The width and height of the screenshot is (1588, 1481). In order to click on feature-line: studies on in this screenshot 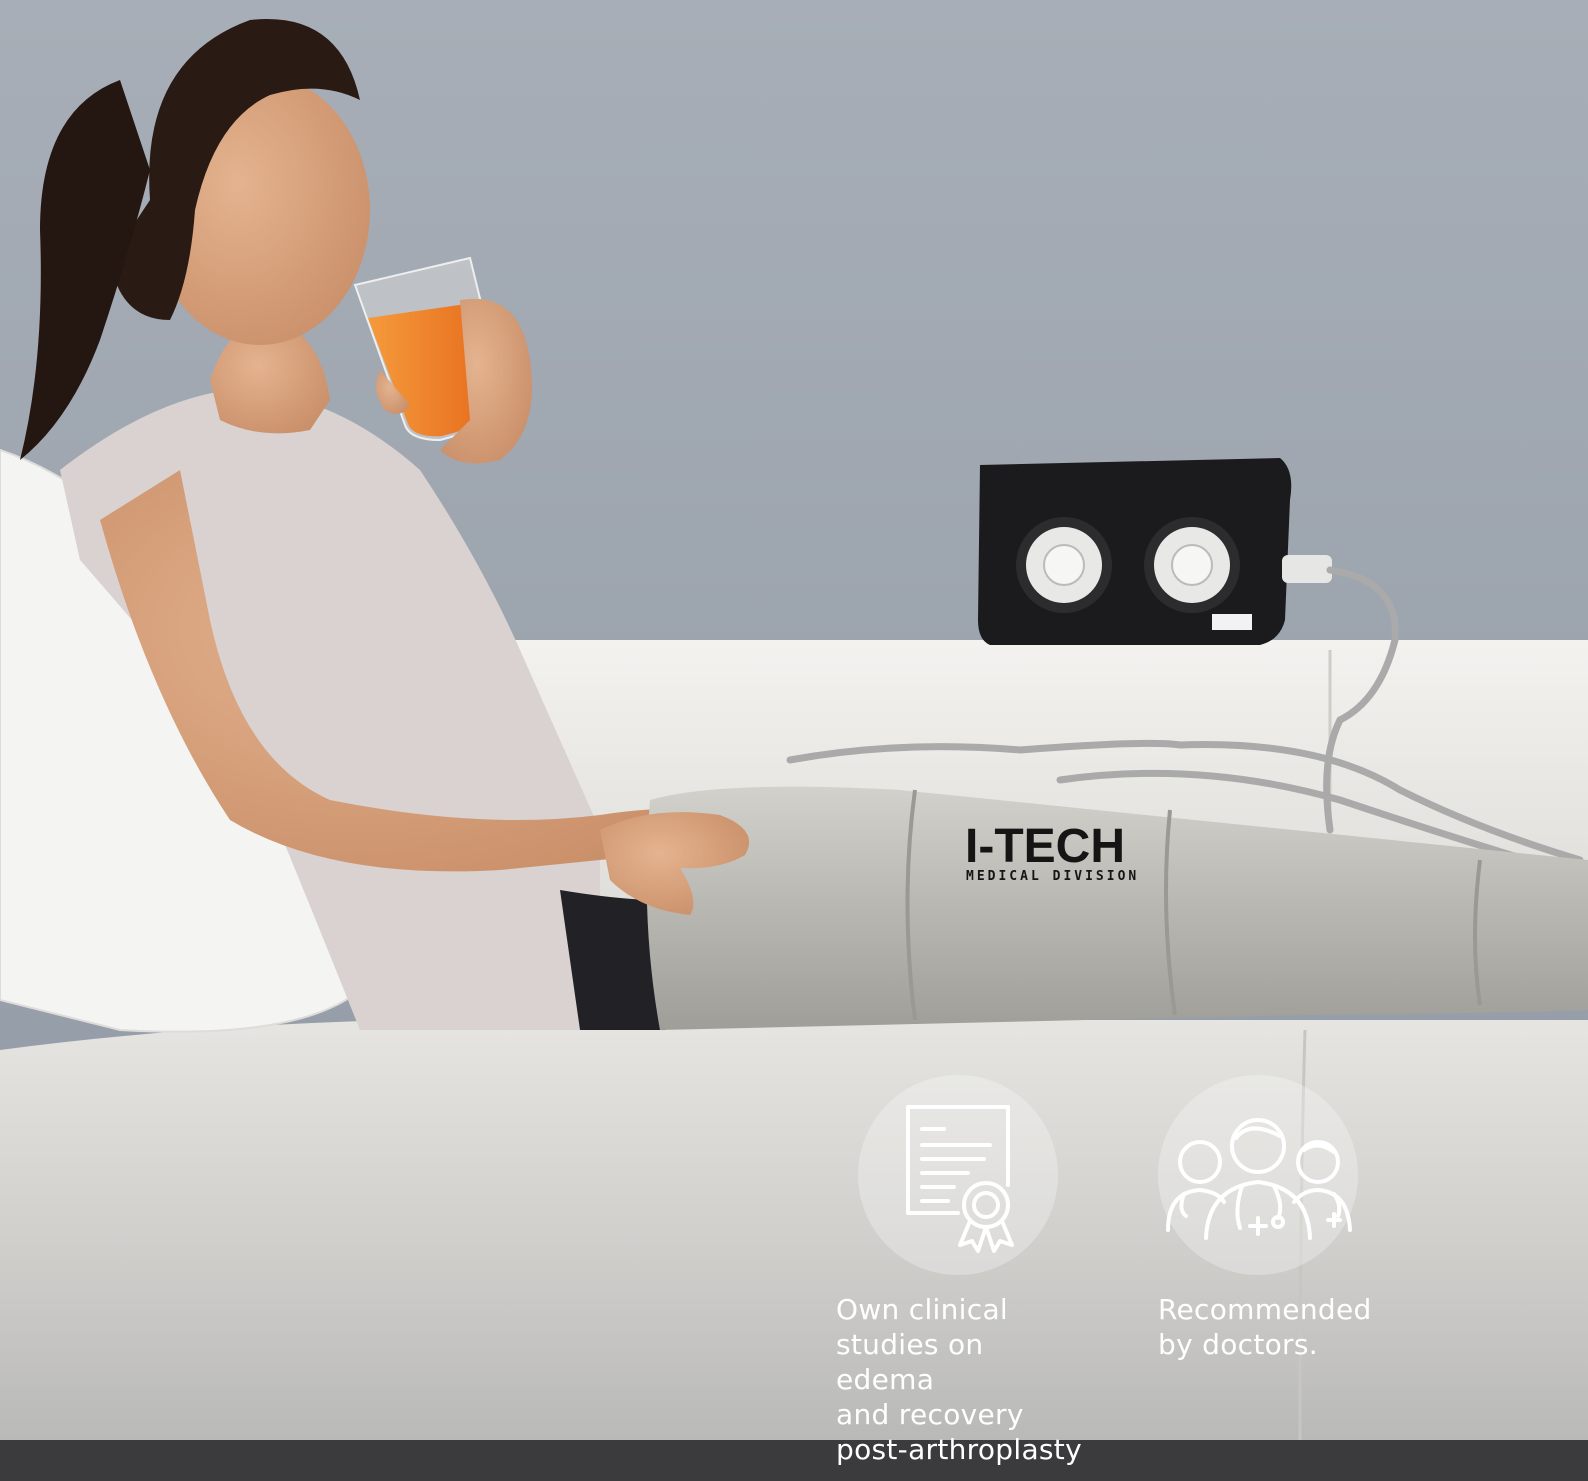, I will do `click(910, 1344)`.